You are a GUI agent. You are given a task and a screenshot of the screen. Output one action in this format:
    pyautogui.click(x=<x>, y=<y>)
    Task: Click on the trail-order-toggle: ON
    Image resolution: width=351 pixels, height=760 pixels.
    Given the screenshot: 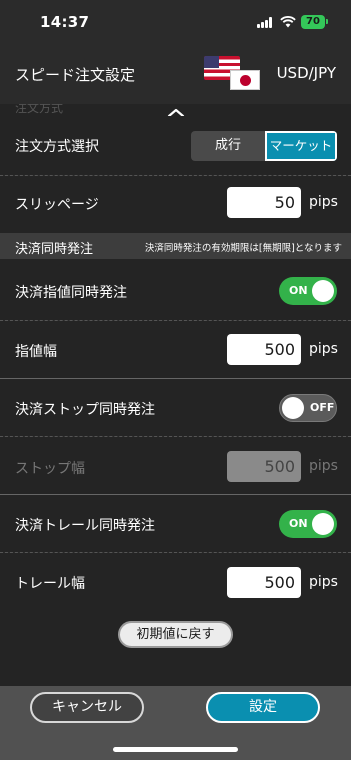 What is the action you would take?
    pyautogui.click(x=308, y=524)
    